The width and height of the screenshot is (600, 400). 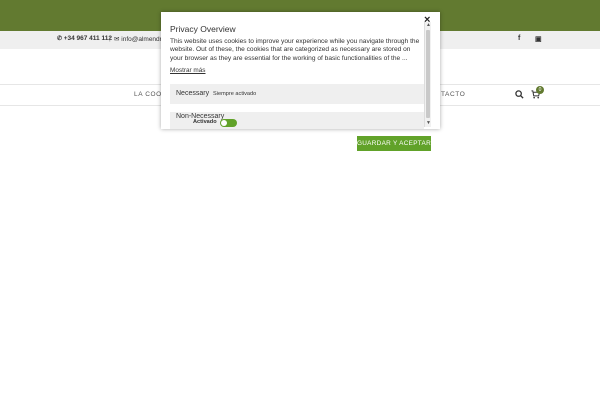 I want to click on scroll-thumb, so click(x=428, y=74).